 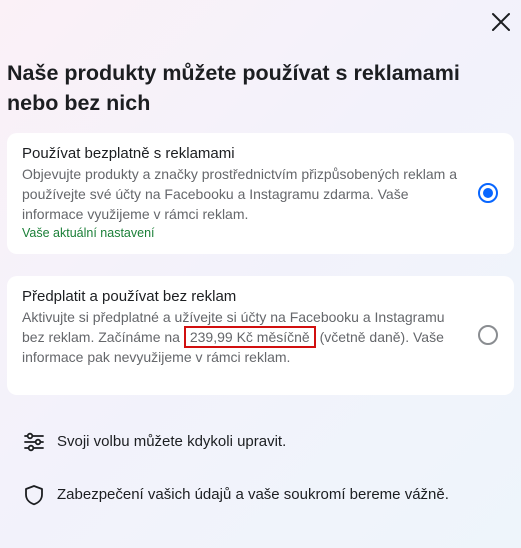 I want to click on option-subscribe-title: Předplatit a používat bez reklam, so click(x=129, y=296).